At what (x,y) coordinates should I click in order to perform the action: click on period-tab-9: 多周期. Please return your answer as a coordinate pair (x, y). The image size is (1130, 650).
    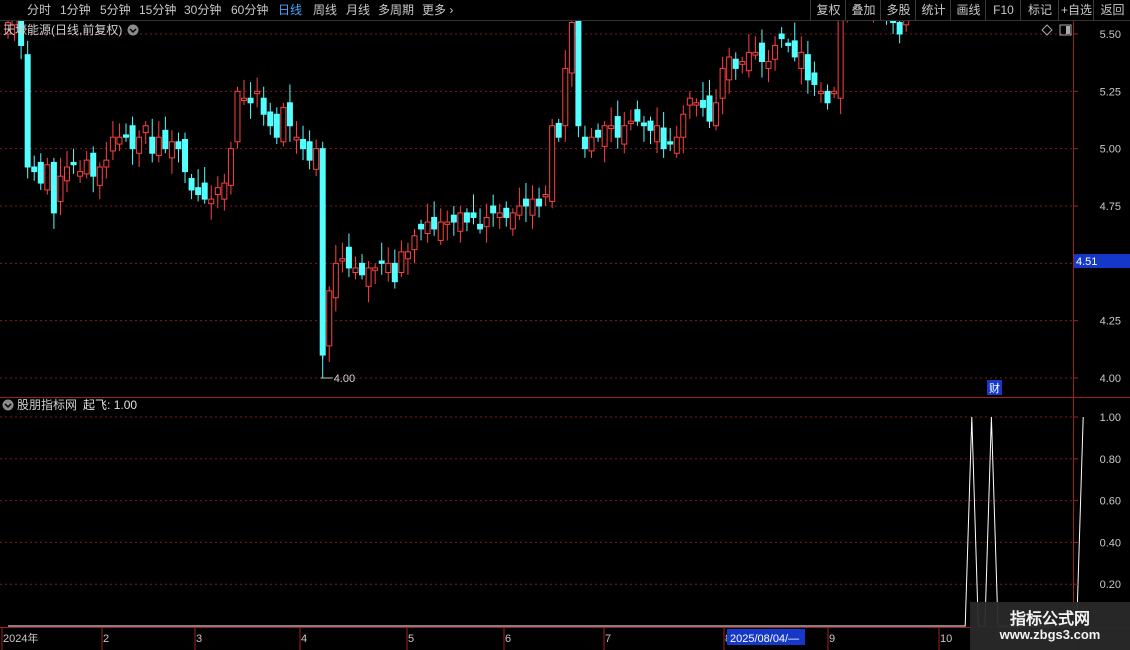
    Looking at the image, I should click on (396, 10).